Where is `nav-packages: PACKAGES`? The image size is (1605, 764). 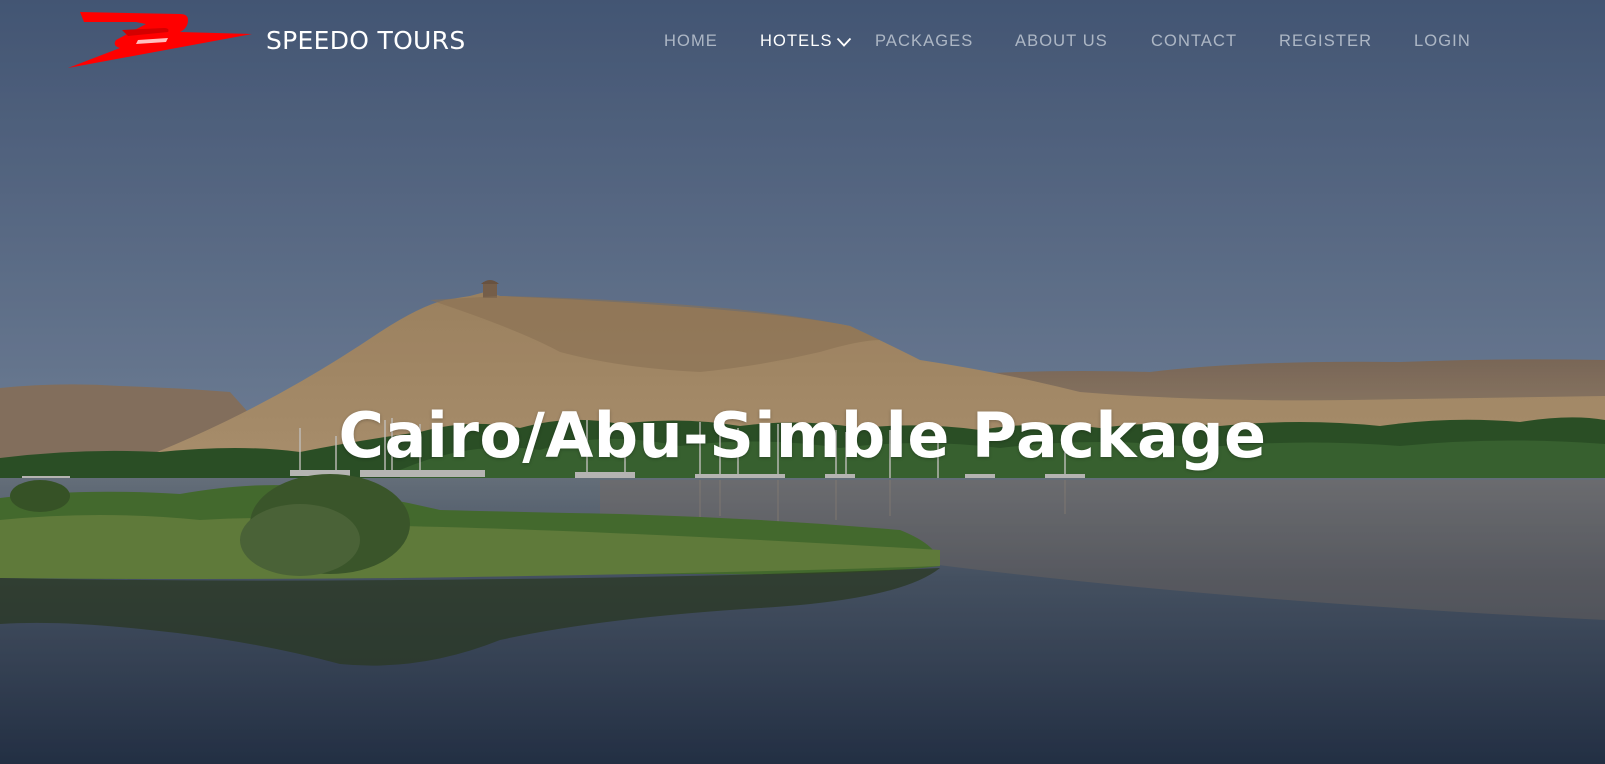 nav-packages: PACKAGES is located at coordinates (924, 41).